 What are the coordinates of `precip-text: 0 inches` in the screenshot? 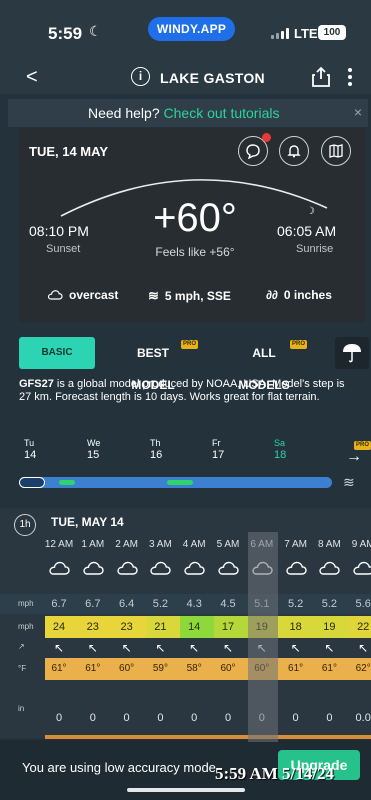 It's located at (307, 295).